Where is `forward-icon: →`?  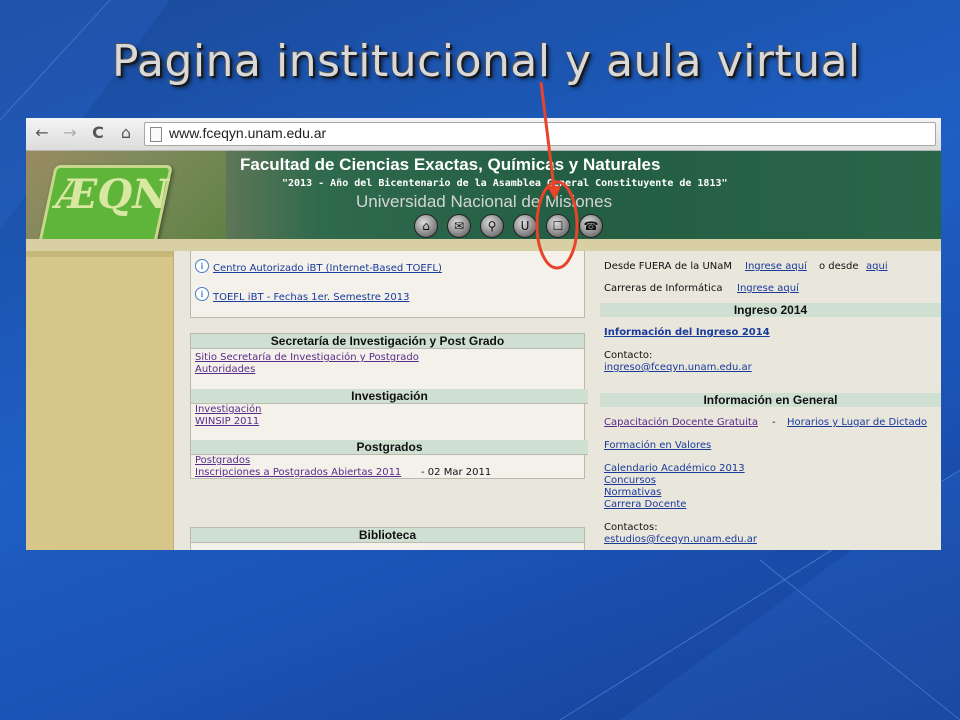 forward-icon: → is located at coordinates (70, 133).